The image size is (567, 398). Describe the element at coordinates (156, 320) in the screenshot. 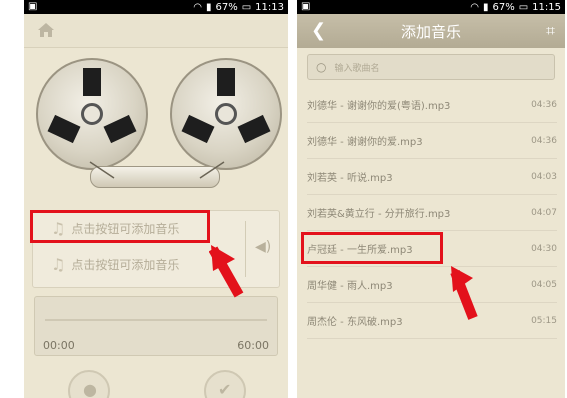

I see `progress-bar` at that location.